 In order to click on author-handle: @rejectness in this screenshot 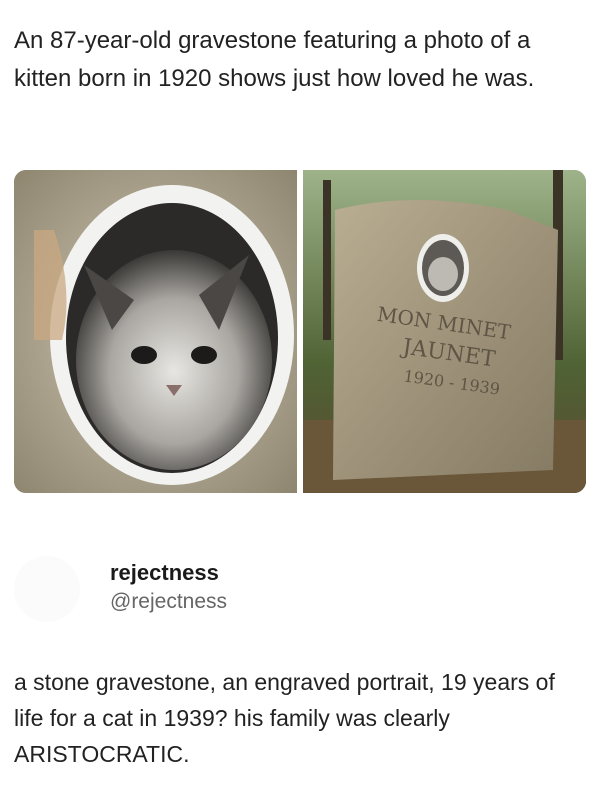, I will do `click(168, 602)`.